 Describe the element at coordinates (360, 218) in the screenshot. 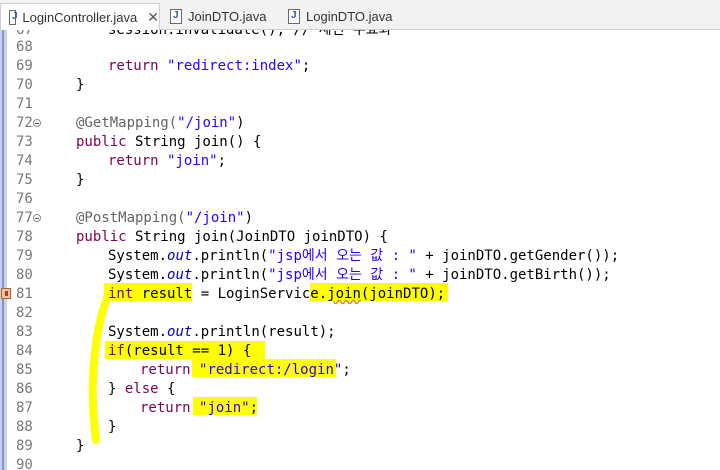

I see `code-line: 77 @PostMapping("/join")` at that location.